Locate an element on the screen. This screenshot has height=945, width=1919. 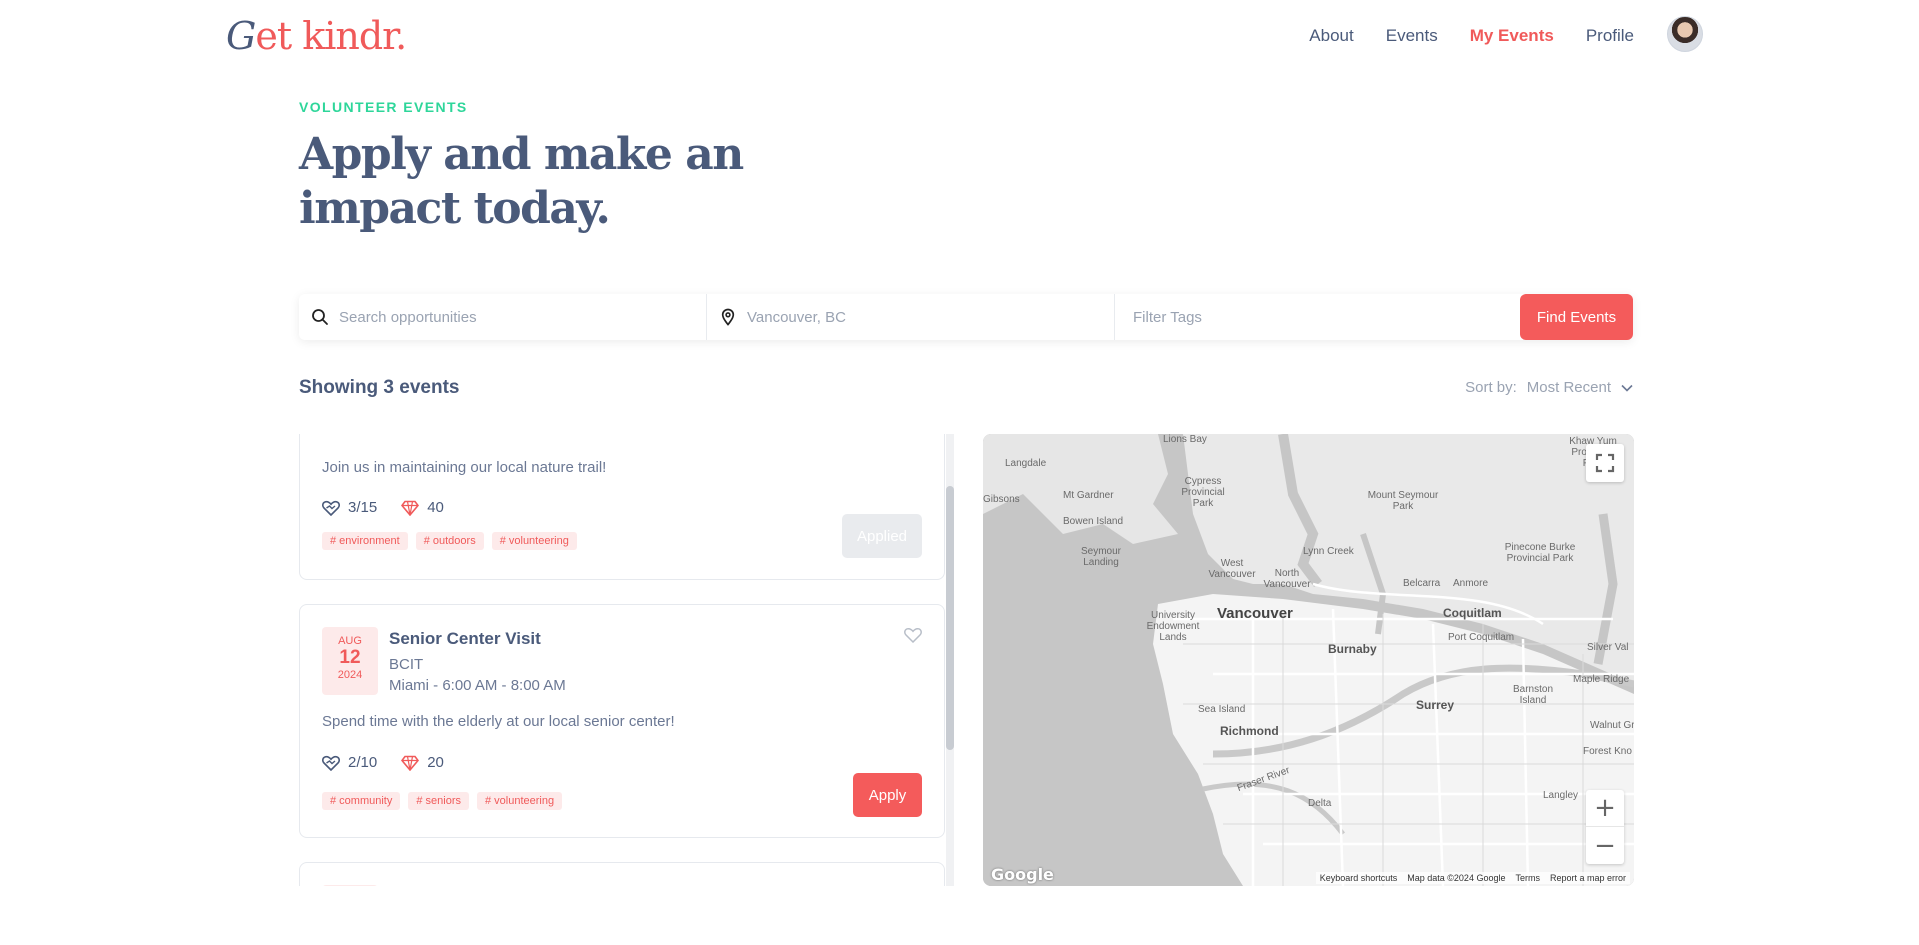
map-label: Gibsons is located at coordinates (1001, 499).